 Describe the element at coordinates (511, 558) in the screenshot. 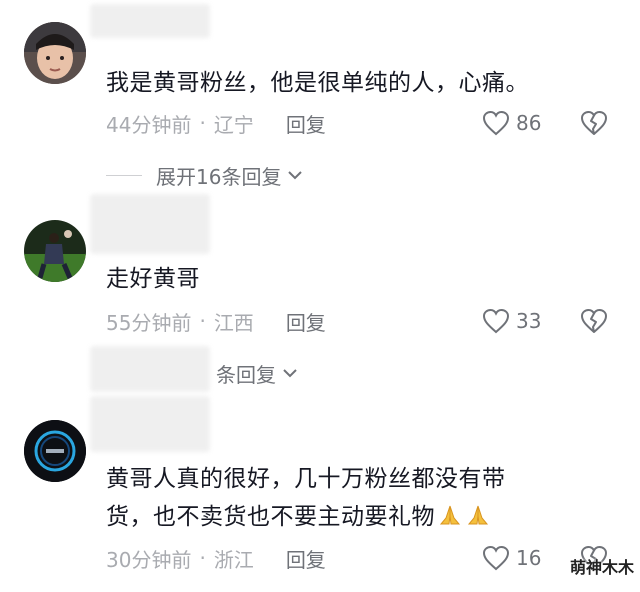

I see `like-button: 16` at that location.